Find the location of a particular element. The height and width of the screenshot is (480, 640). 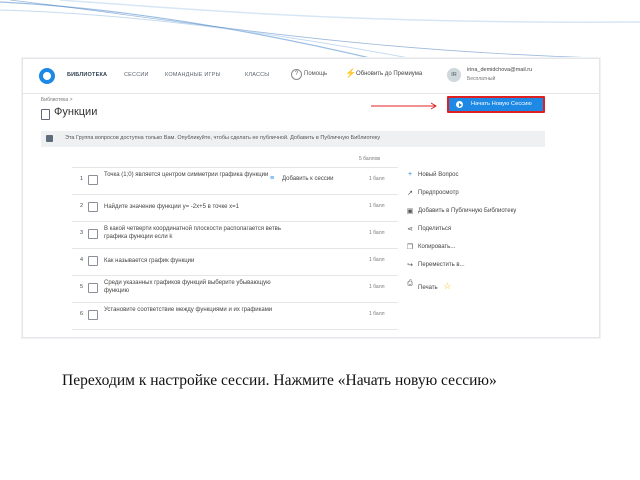

question-row: 4 Как называется график функции 1 балл is located at coordinates (235, 262).